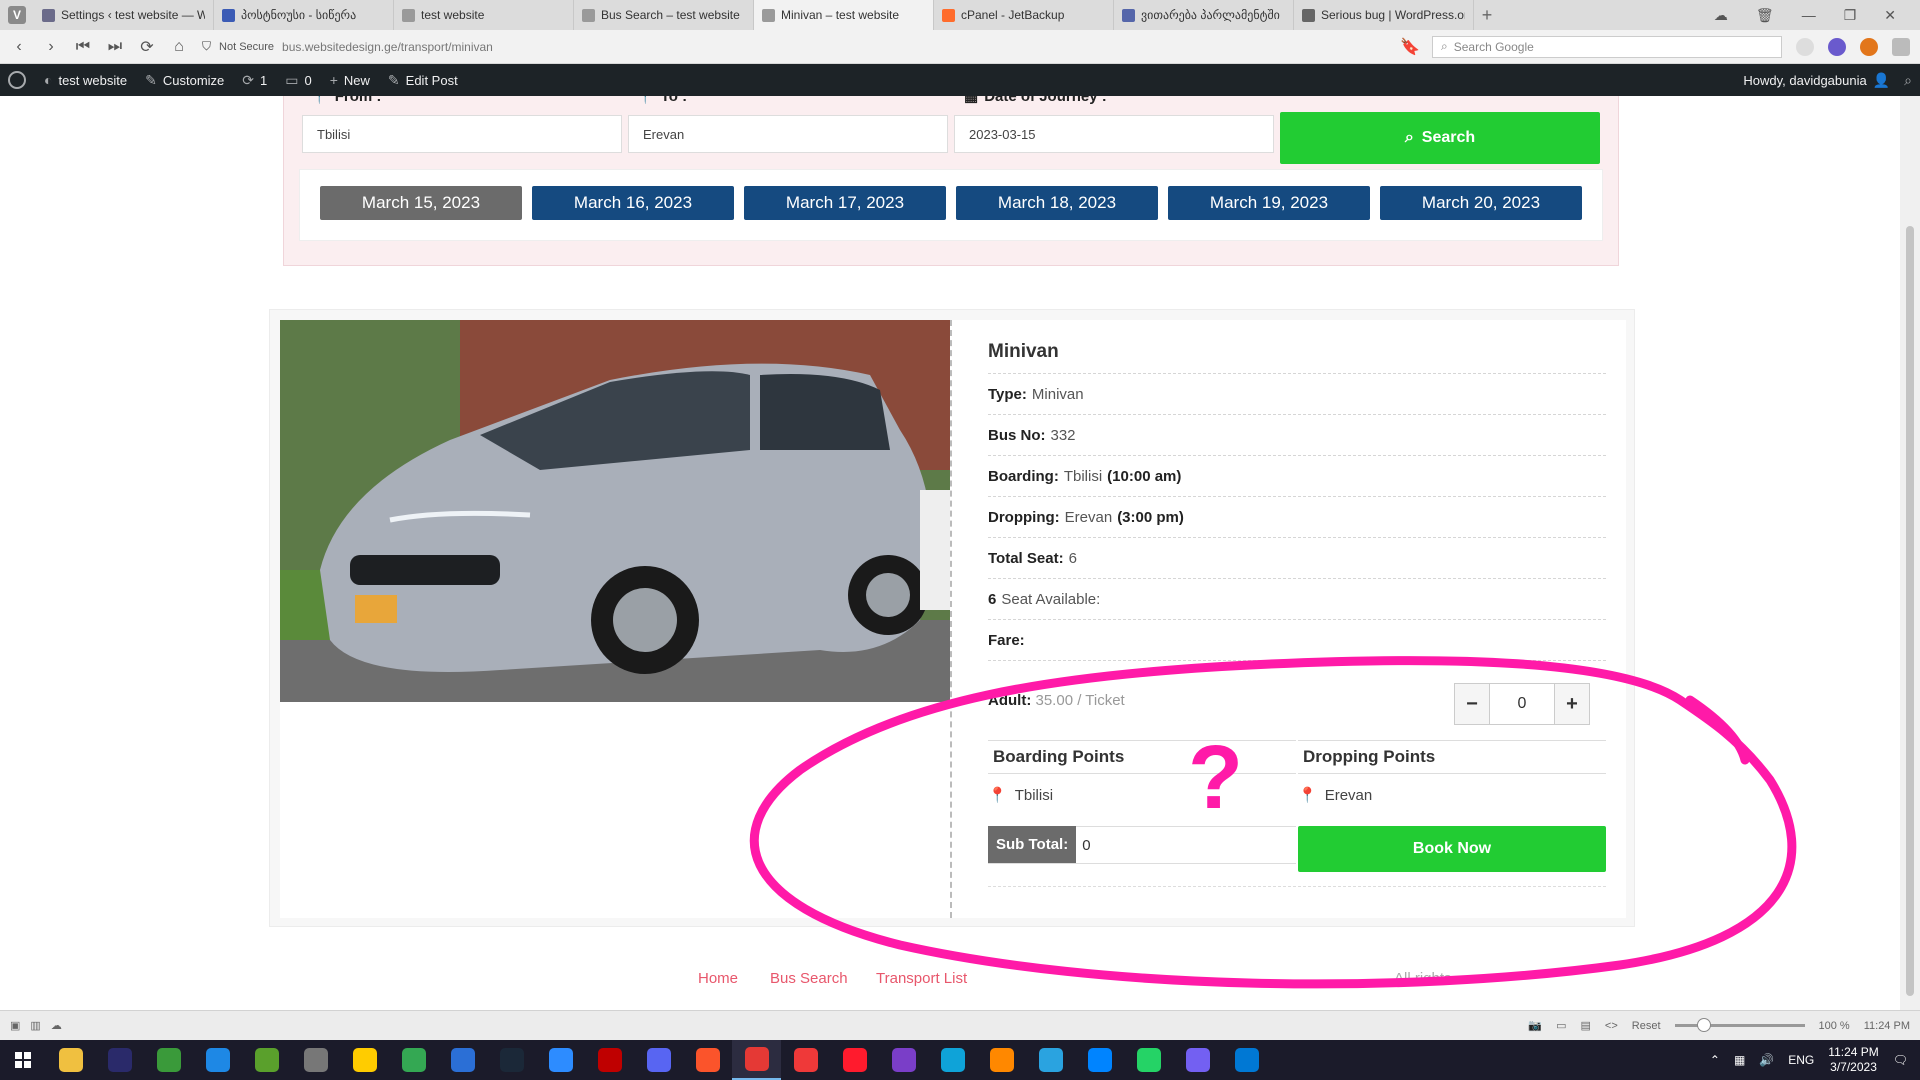  What do you see at coordinates (51, 47) in the screenshot?
I see `forward-icon: ›` at bounding box center [51, 47].